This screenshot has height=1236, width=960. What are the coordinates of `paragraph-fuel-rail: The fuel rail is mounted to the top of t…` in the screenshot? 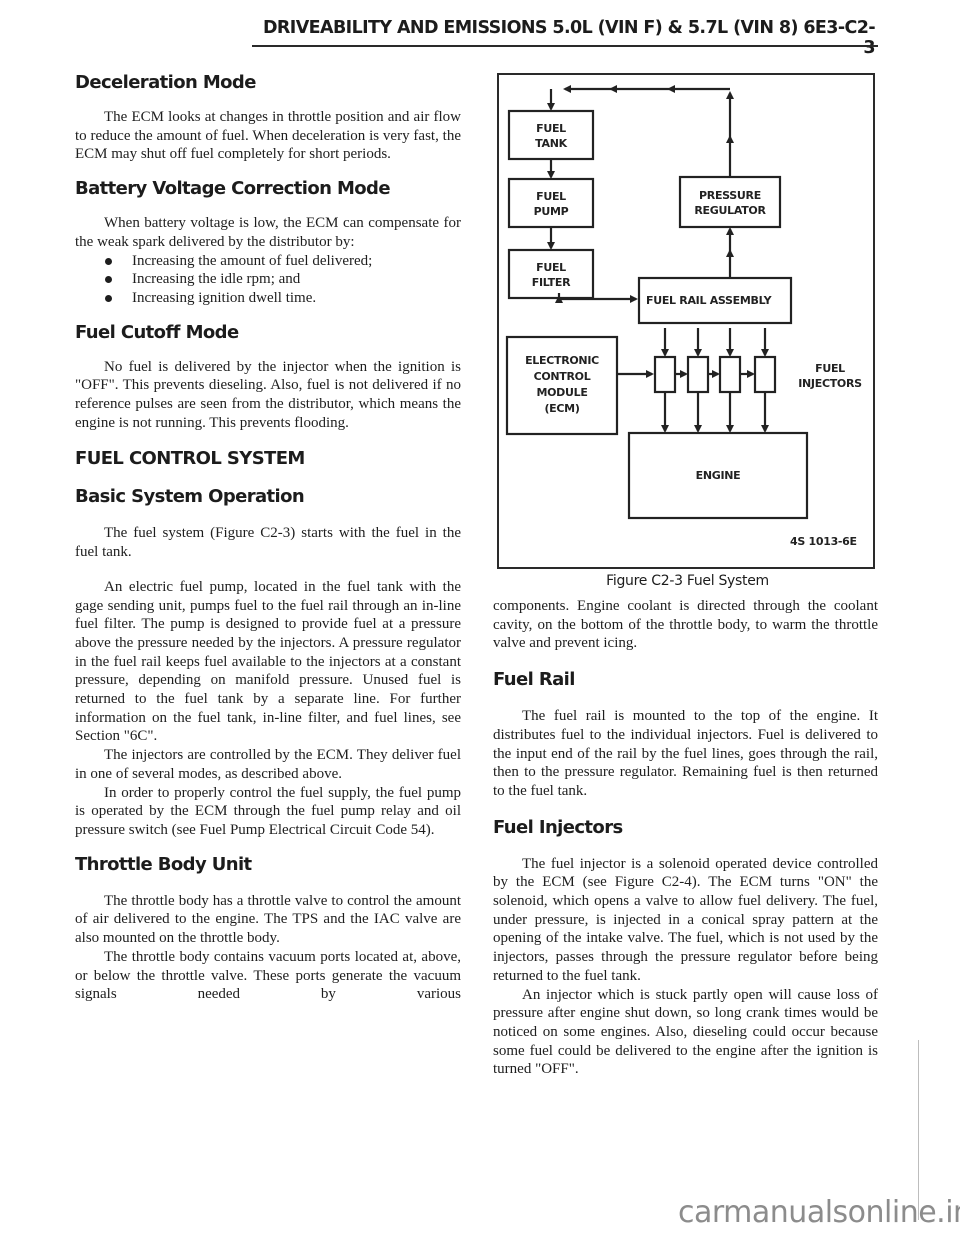 It's located at (685, 753).